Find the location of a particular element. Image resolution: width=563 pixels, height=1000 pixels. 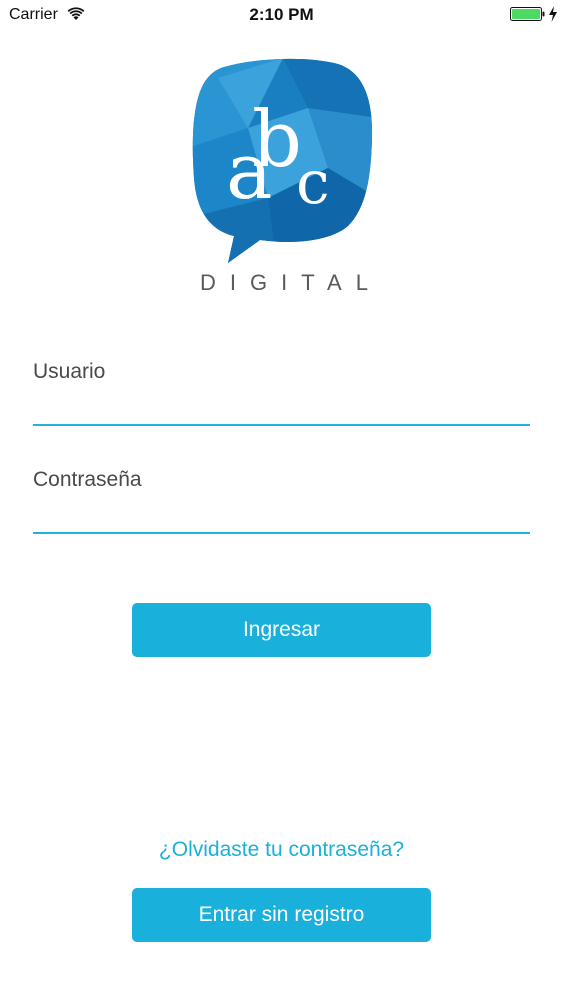

password-label: Contraseña is located at coordinates (87, 479).